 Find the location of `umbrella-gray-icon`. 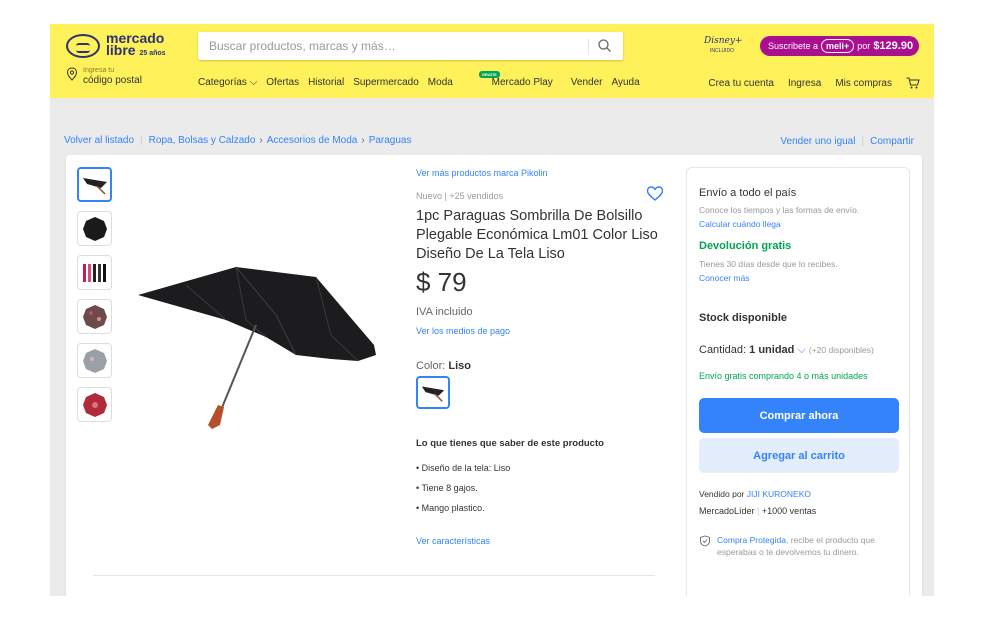

umbrella-gray-icon is located at coordinates (94, 360).